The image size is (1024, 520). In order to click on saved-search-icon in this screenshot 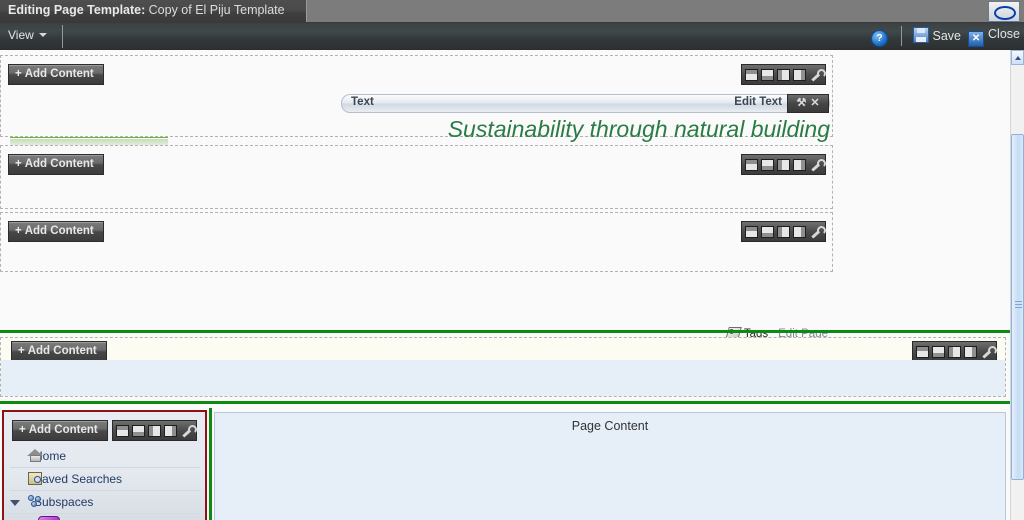, I will do `click(35, 478)`.